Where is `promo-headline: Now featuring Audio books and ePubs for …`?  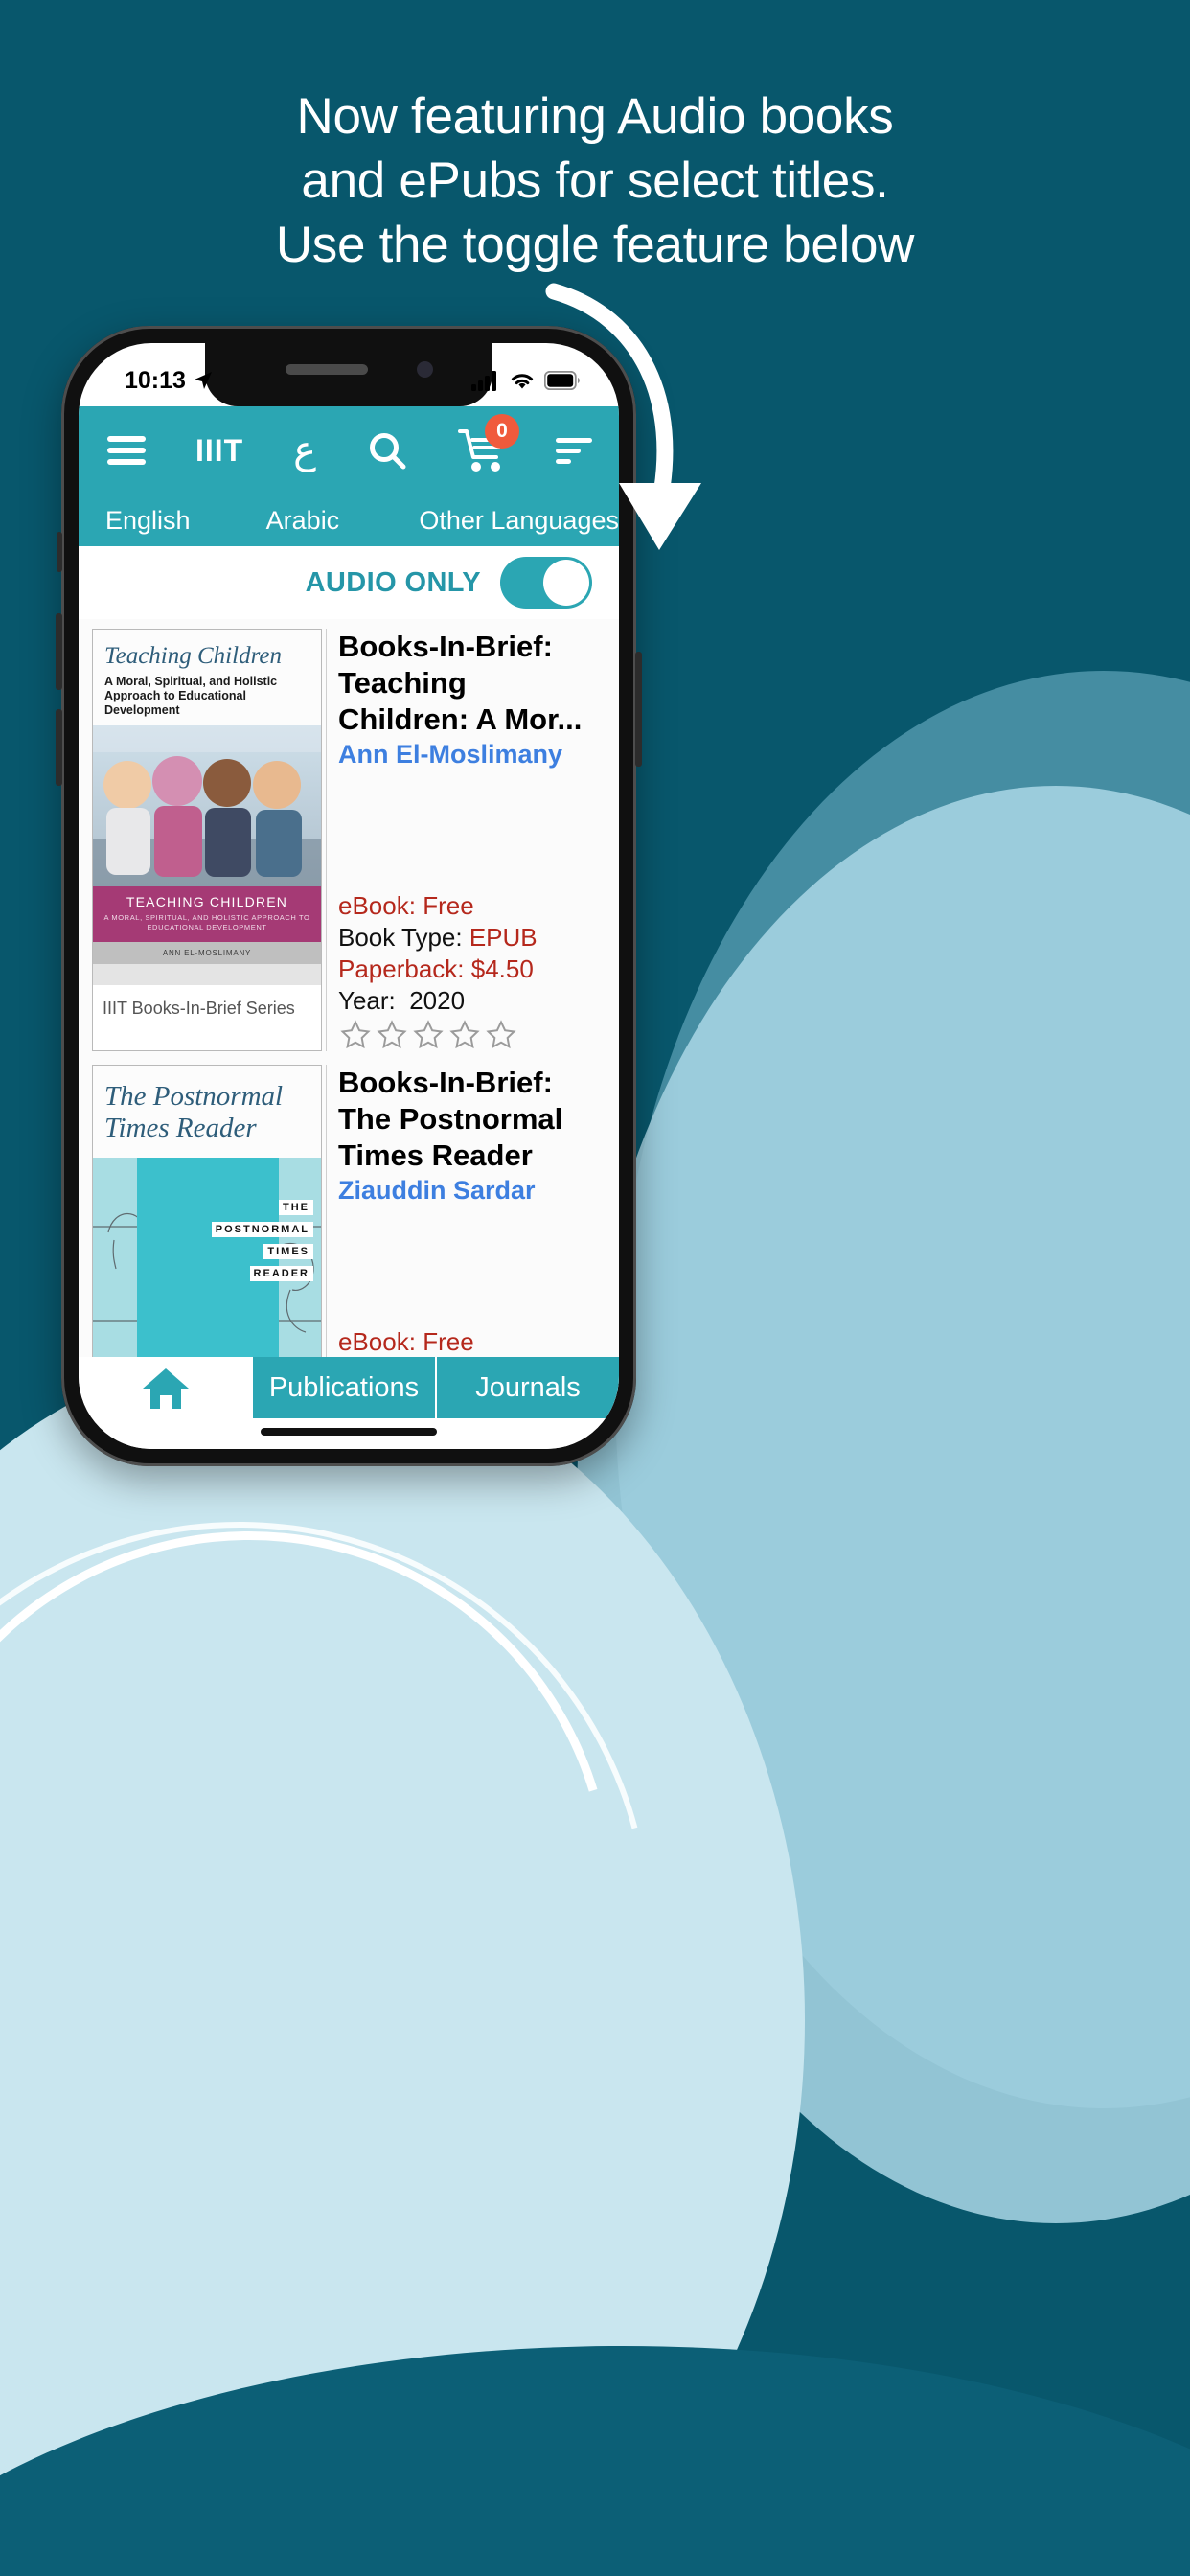
promo-headline: Now featuring Audio books and ePubs for … is located at coordinates (595, 181).